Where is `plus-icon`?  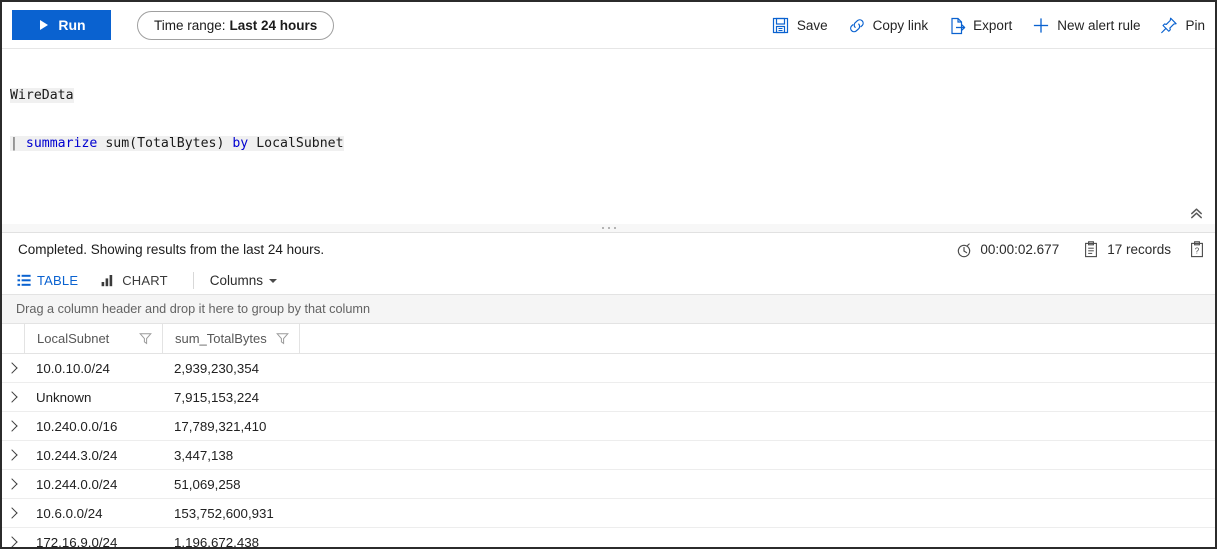
plus-icon is located at coordinates (1041, 26).